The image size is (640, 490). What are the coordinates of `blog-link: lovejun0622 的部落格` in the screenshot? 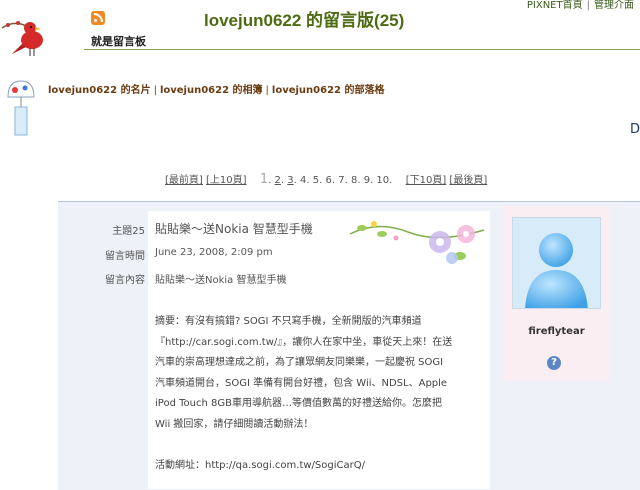 It's located at (328, 90).